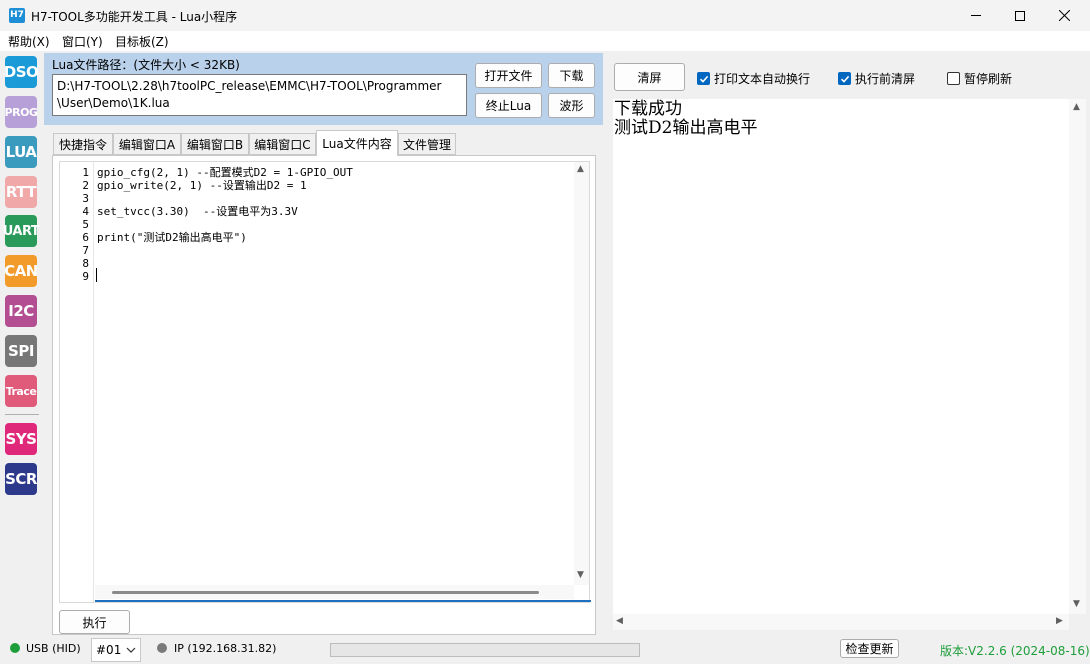 The image size is (1090, 664). I want to click on pause-refresh-checkbox: 暂停刷新, so click(979, 78).